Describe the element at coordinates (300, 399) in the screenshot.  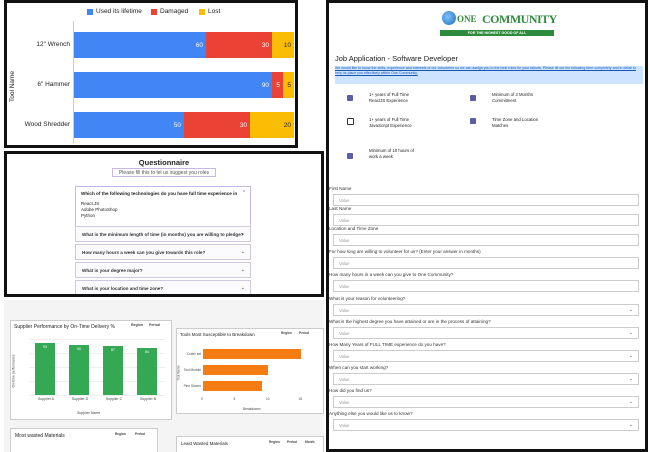
I see `tools-tick-label: 15` at that location.